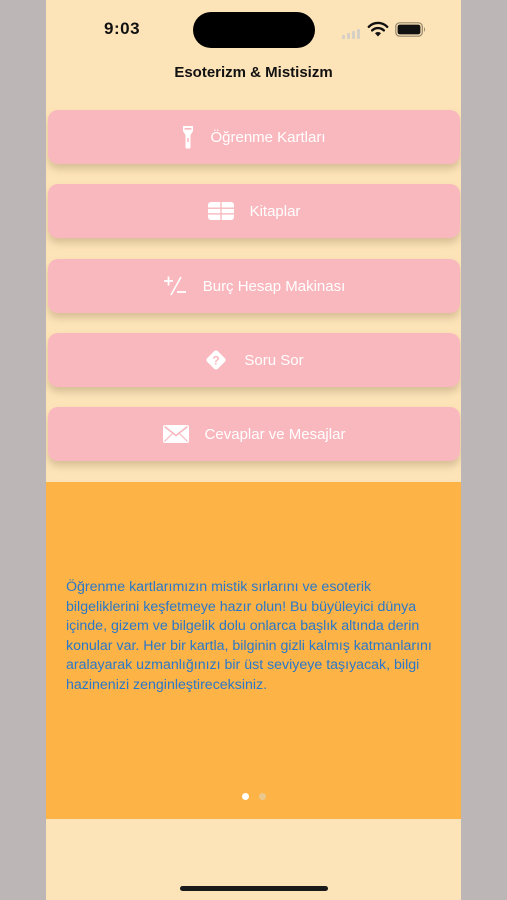  I want to click on learning-cards-button: Öğrenme Kartları, so click(254, 137).